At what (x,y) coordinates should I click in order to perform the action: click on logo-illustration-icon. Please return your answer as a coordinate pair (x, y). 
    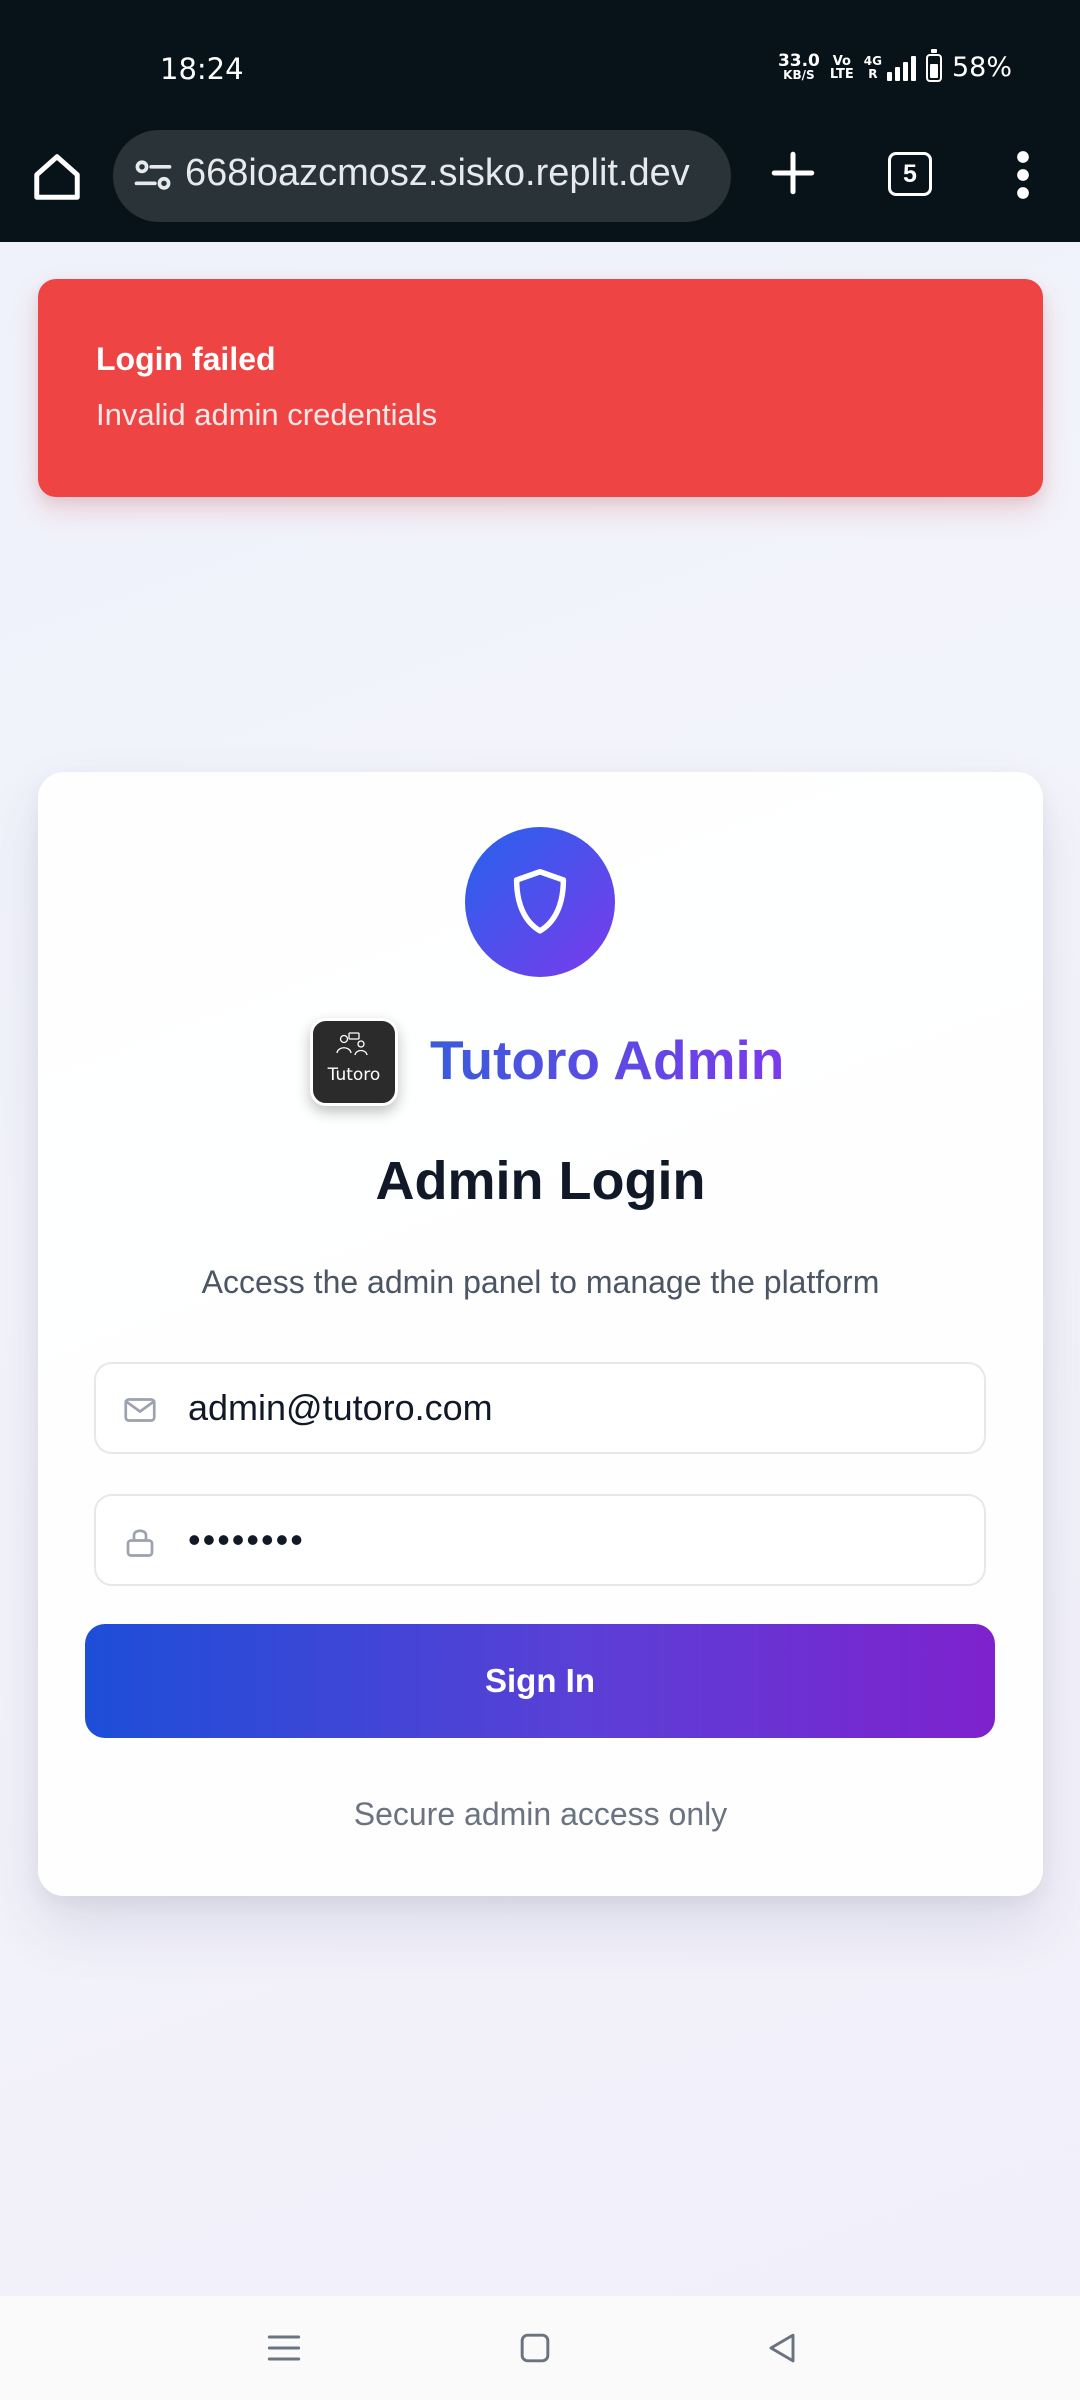
    Looking at the image, I should click on (352, 1044).